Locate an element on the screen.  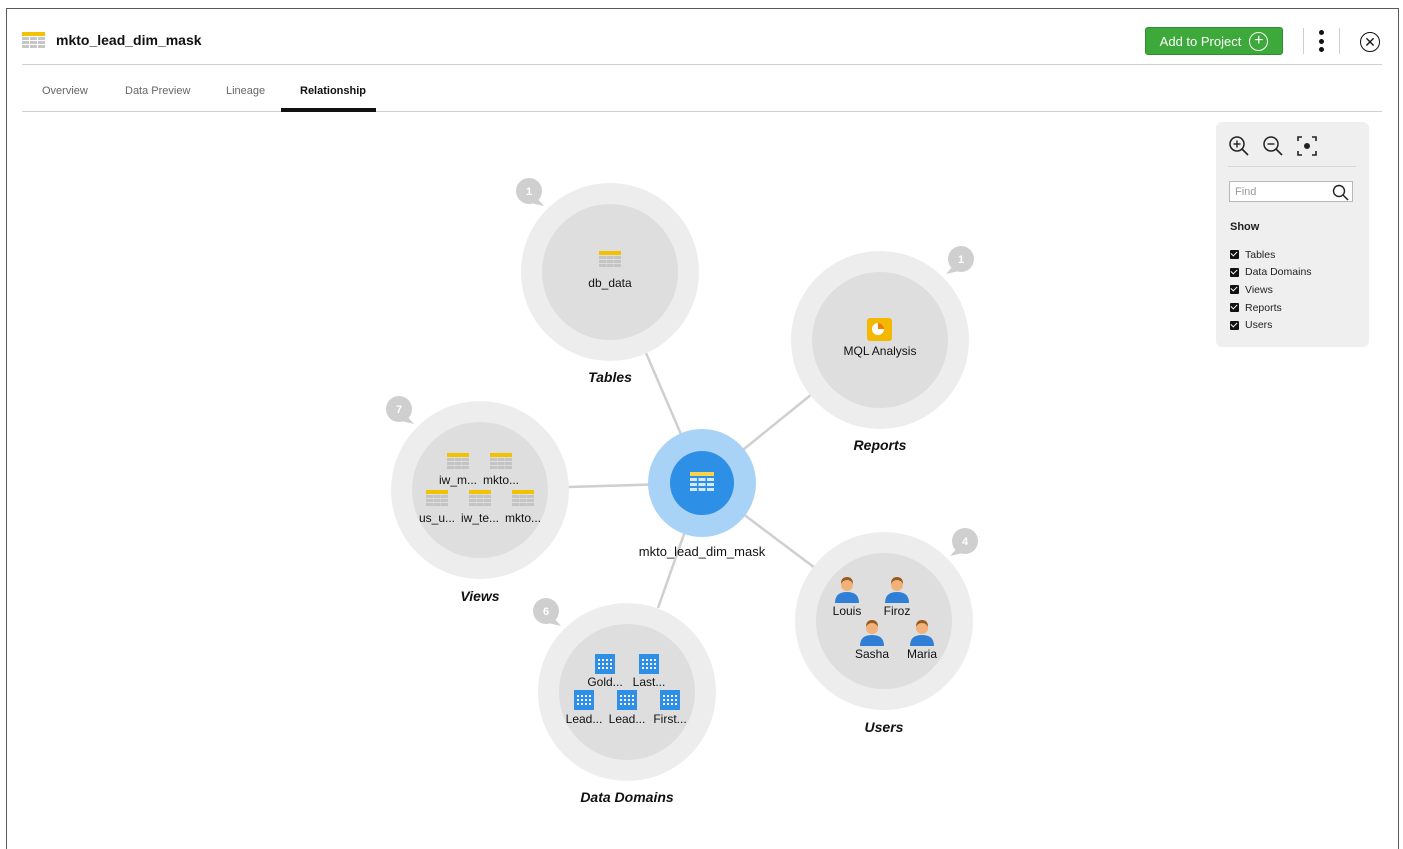
find-field is located at coordinates (1291, 191).